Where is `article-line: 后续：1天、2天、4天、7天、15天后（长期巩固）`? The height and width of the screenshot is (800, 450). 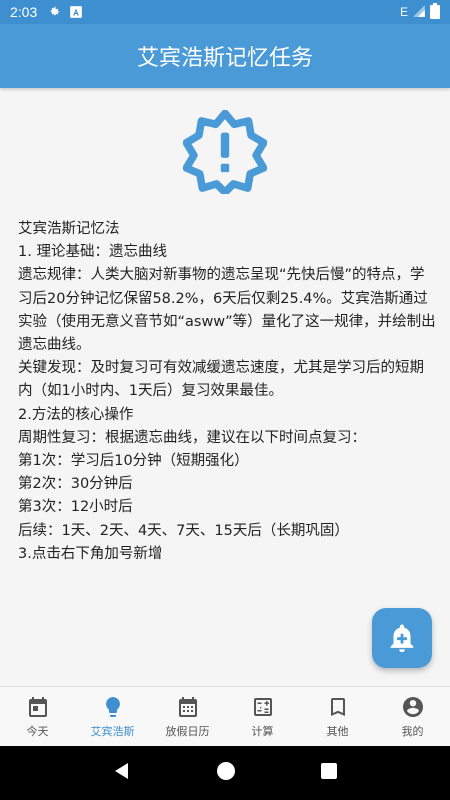 article-line: 后续：1天、2天、4天、7天、15天后（长期巩固） is located at coordinates (183, 530).